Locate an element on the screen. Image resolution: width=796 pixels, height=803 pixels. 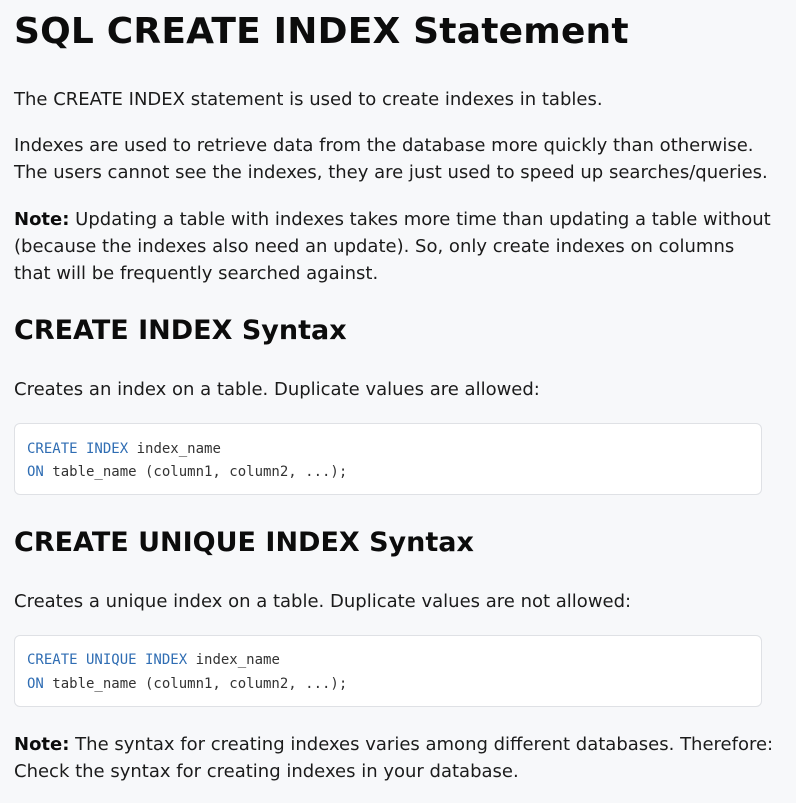
create-unique-index-syntax-heading: CREATE UNIQUE INDEX Syntax is located at coordinates (244, 542).